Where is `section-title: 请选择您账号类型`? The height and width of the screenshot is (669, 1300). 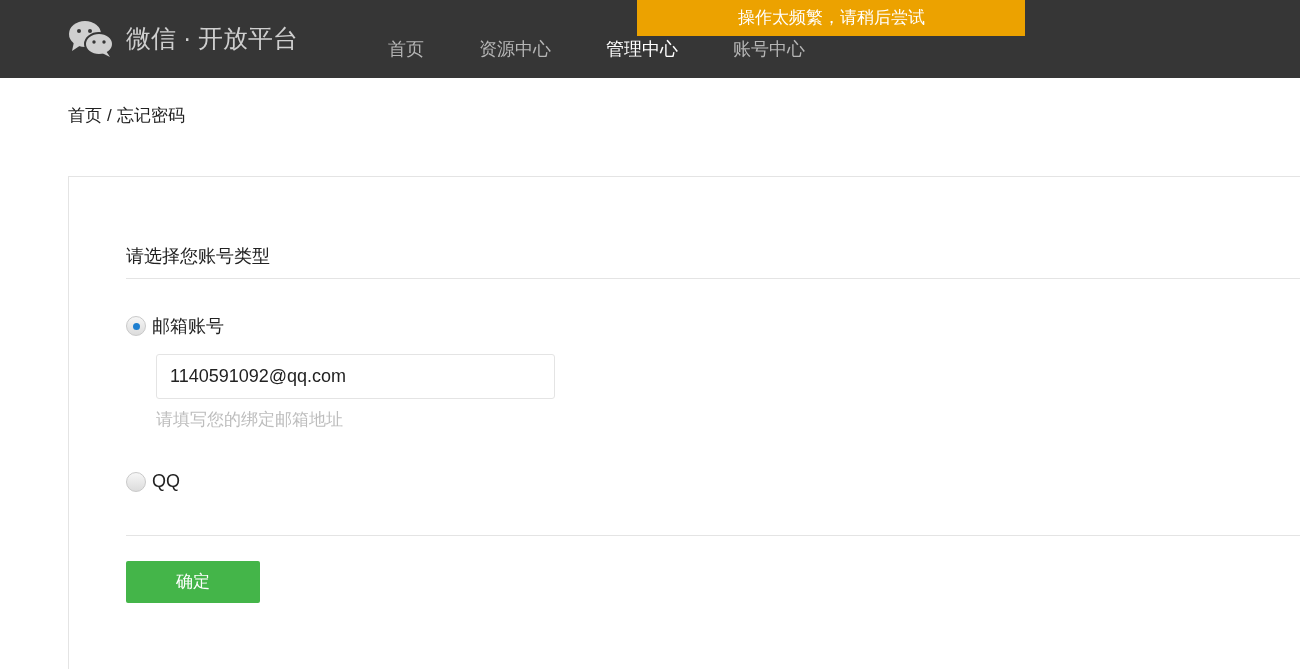 section-title: 请选择您账号类型 is located at coordinates (713, 260).